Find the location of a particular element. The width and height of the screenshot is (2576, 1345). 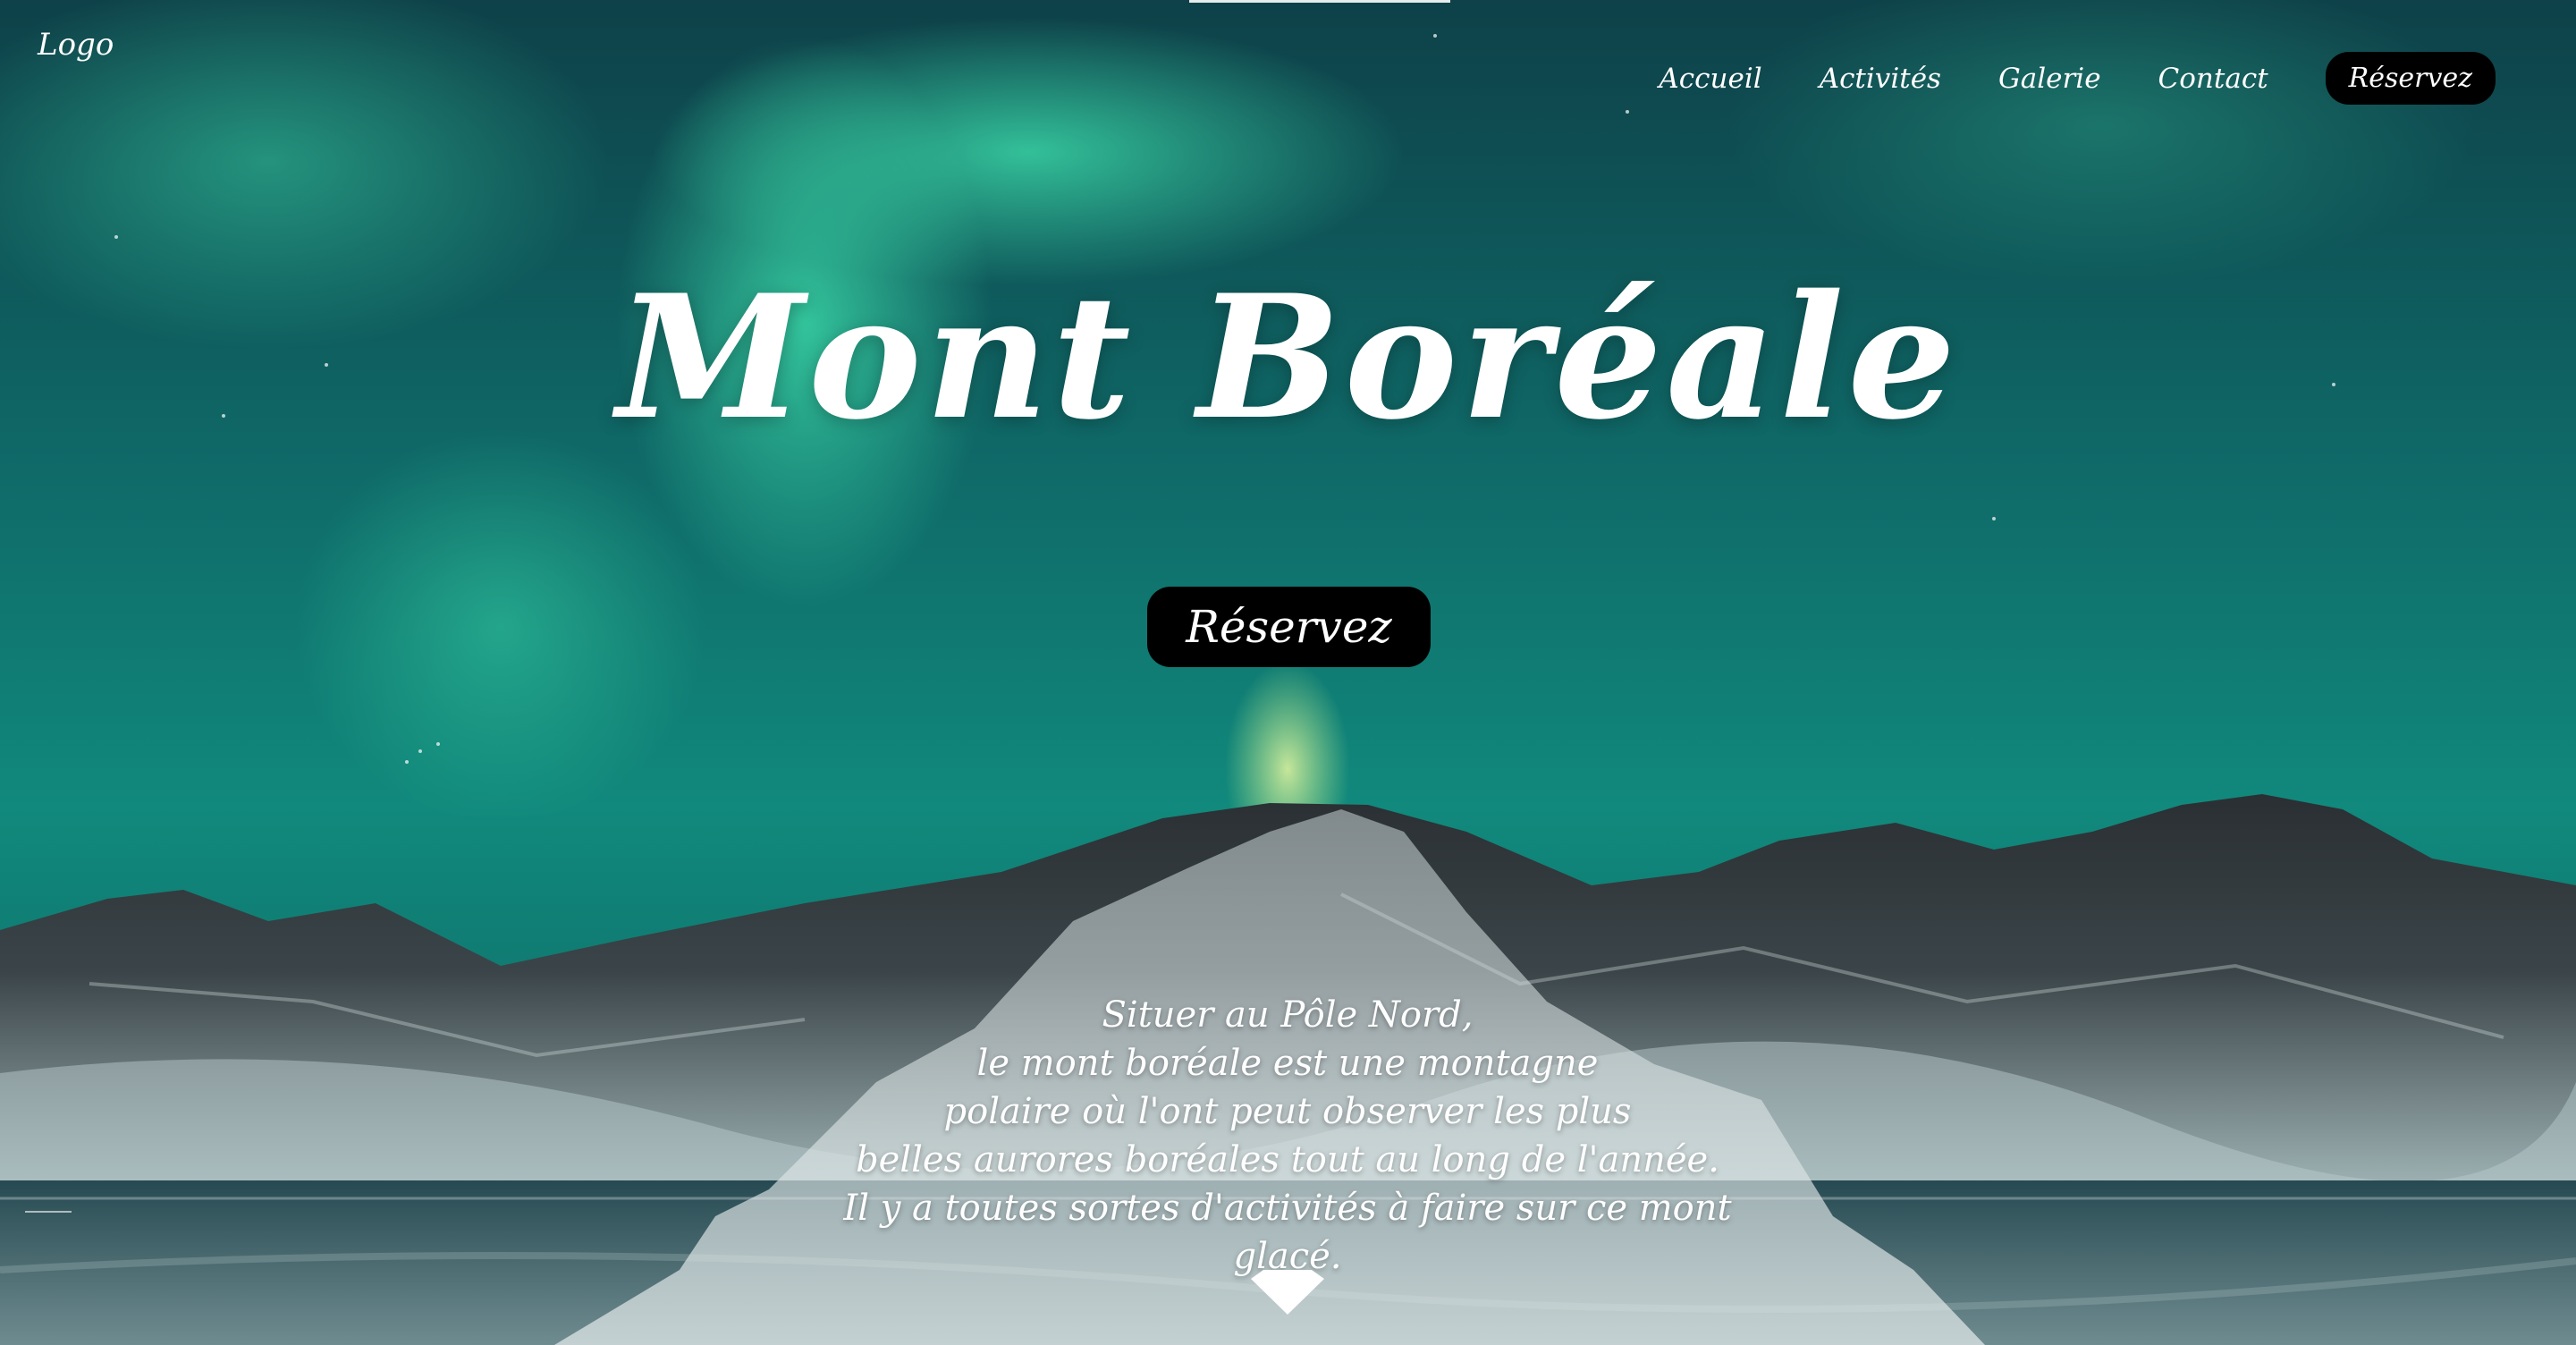

nav-item-galerie: Galerie is located at coordinates (2049, 79).